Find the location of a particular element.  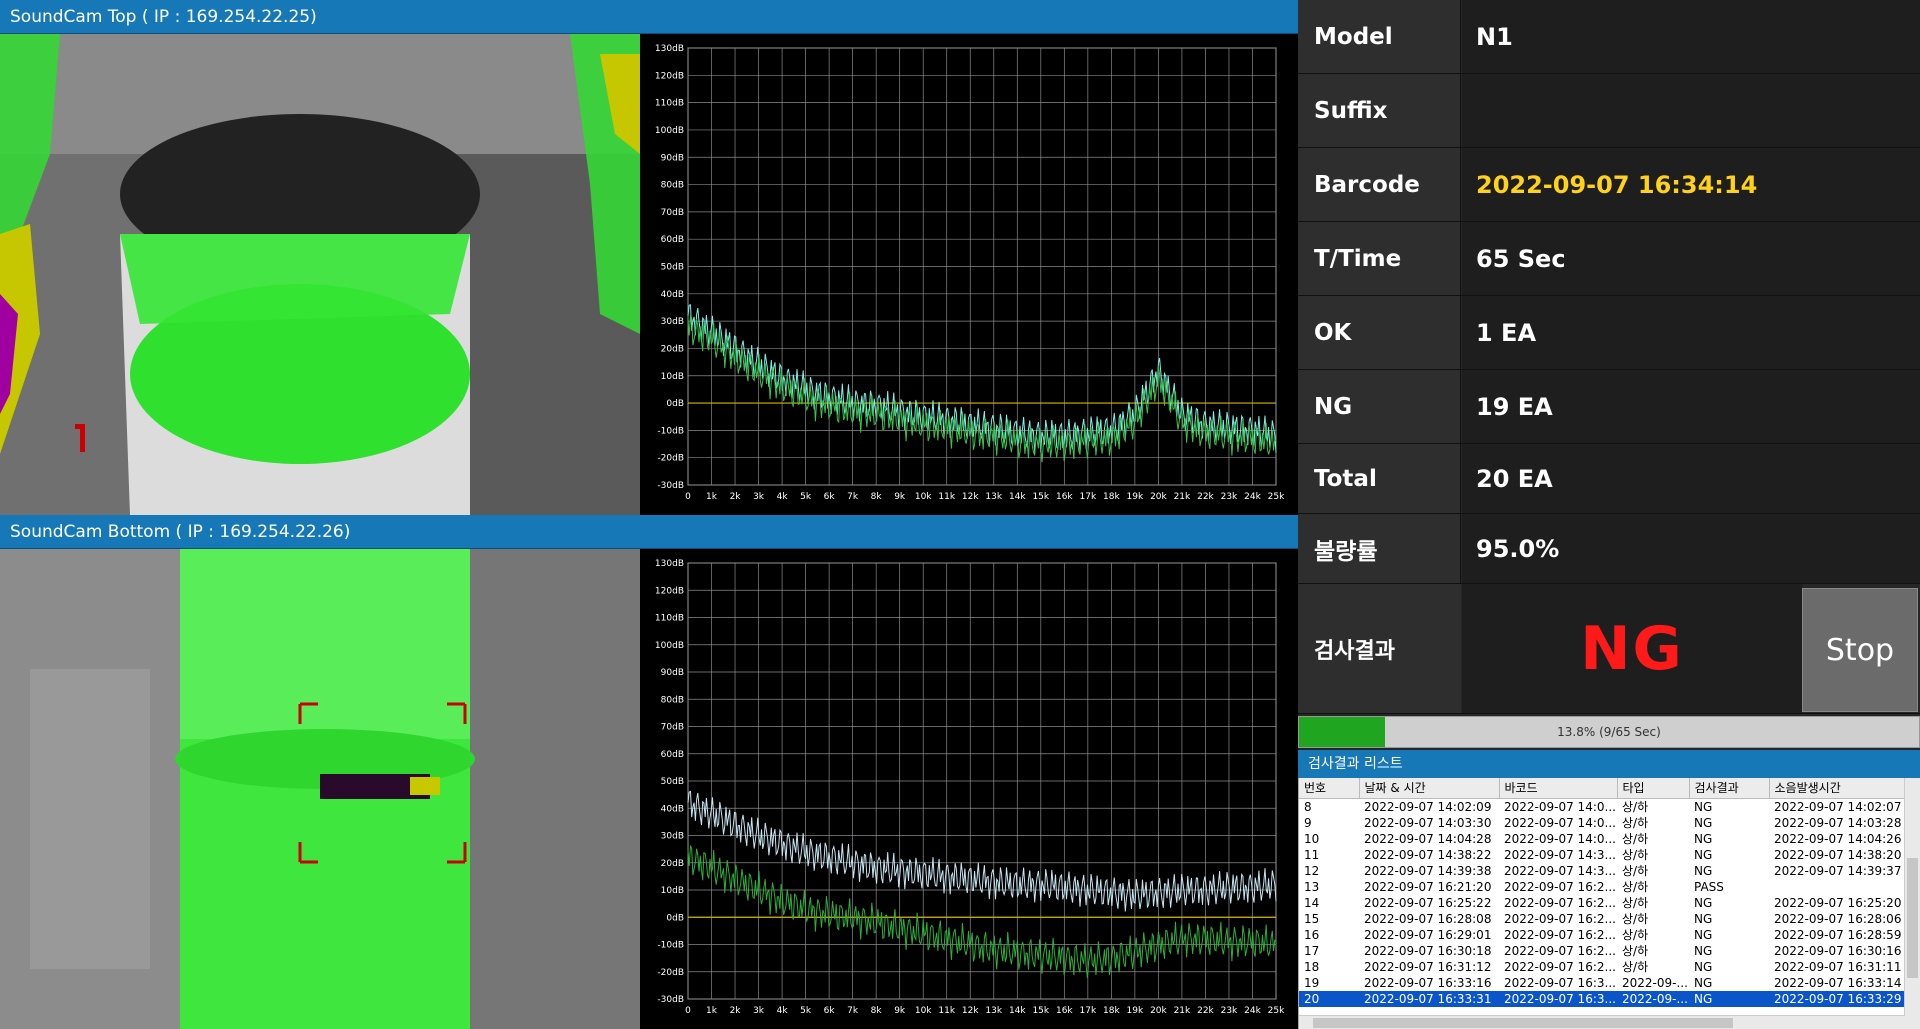

table-cell: 2022-09-07 16:21:20 is located at coordinates (1428, 886).